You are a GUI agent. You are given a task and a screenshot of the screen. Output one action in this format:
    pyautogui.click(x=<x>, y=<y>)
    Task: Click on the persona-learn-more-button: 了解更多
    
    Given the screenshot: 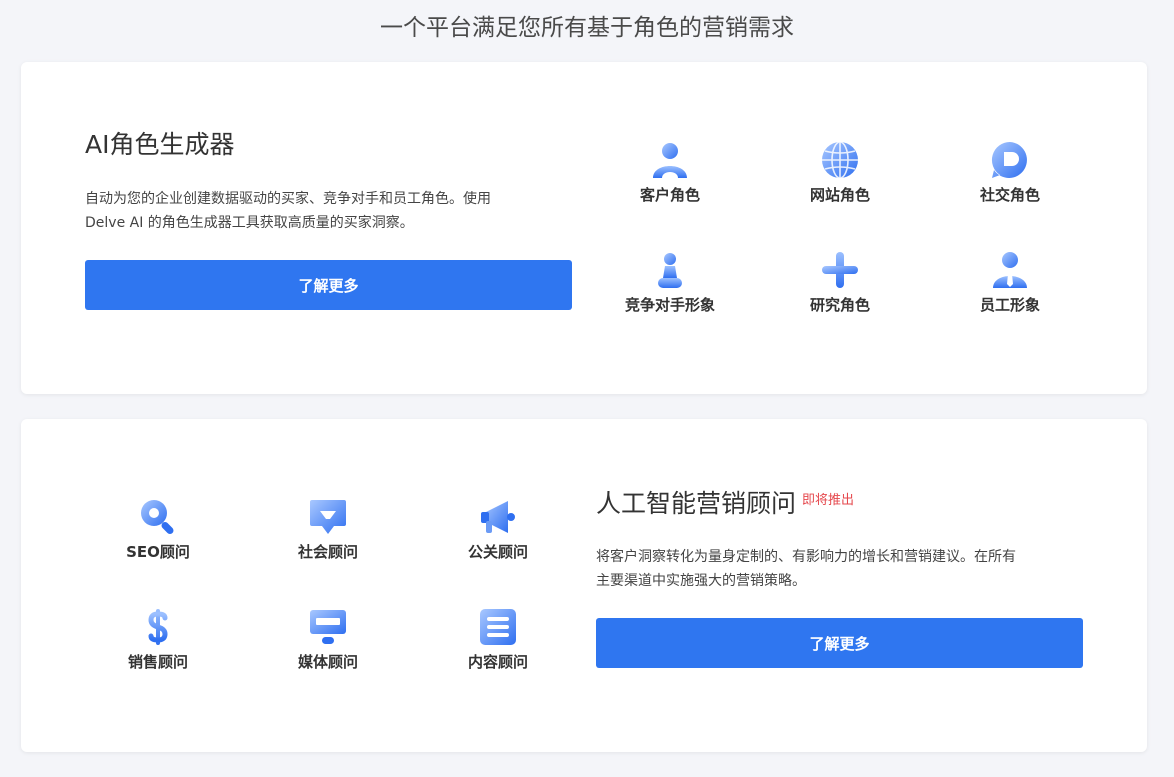 What is the action you would take?
    pyautogui.click(x=328, y=285)
    